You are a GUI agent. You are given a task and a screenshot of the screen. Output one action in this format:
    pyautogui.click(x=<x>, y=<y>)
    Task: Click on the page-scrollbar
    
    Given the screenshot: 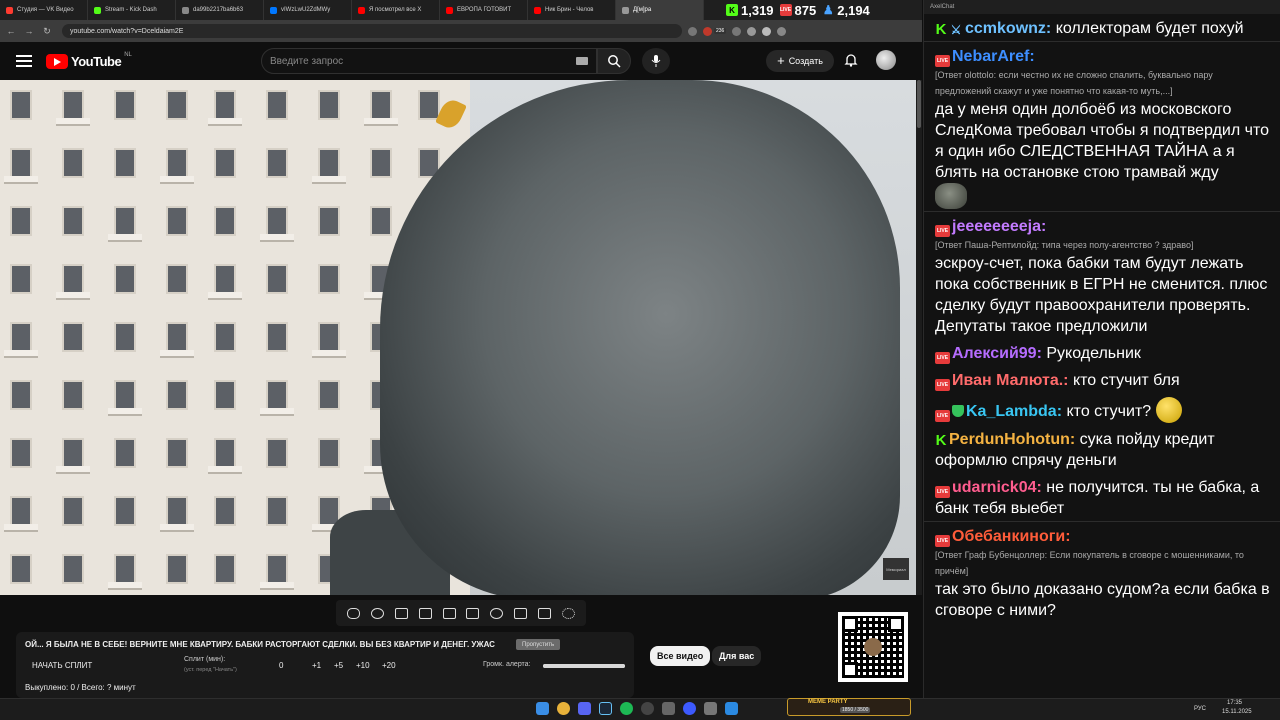 What is the action you would take?
    pyautogui.click(x=919, y=337)
    